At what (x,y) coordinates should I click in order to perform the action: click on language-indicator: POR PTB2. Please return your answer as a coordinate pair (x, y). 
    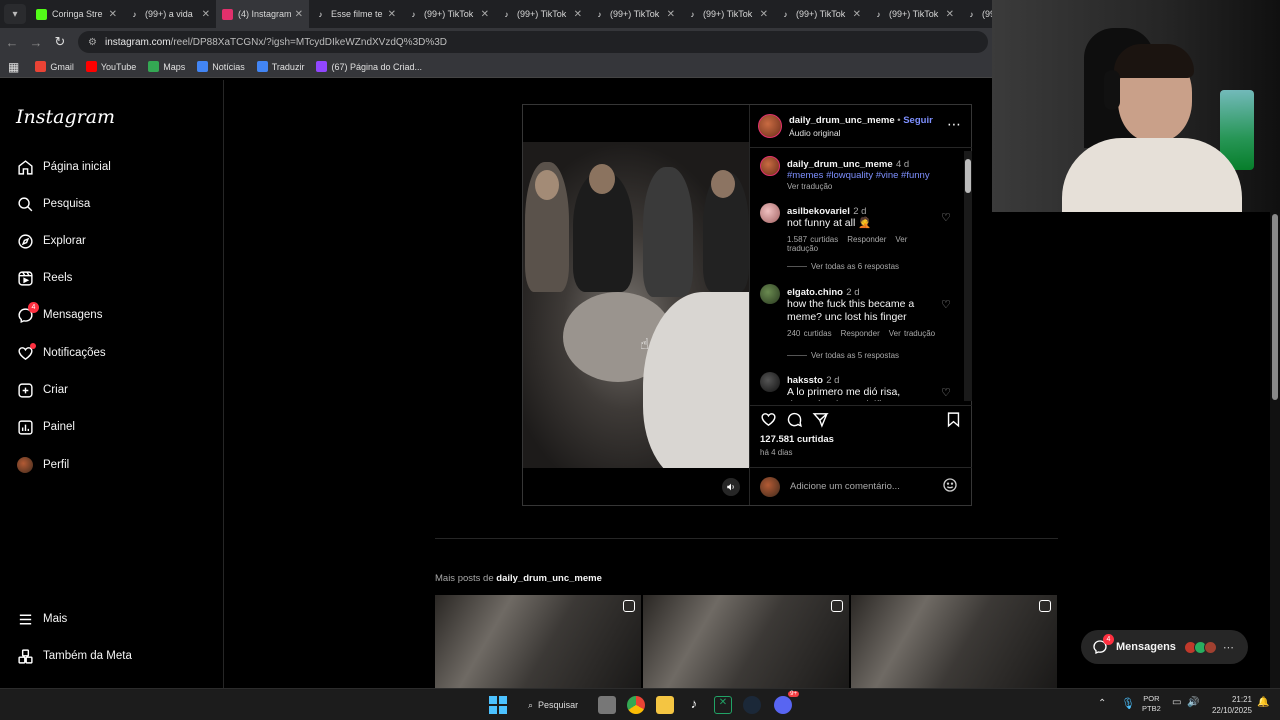
    Looking at the image, I should click on (1151, 704).